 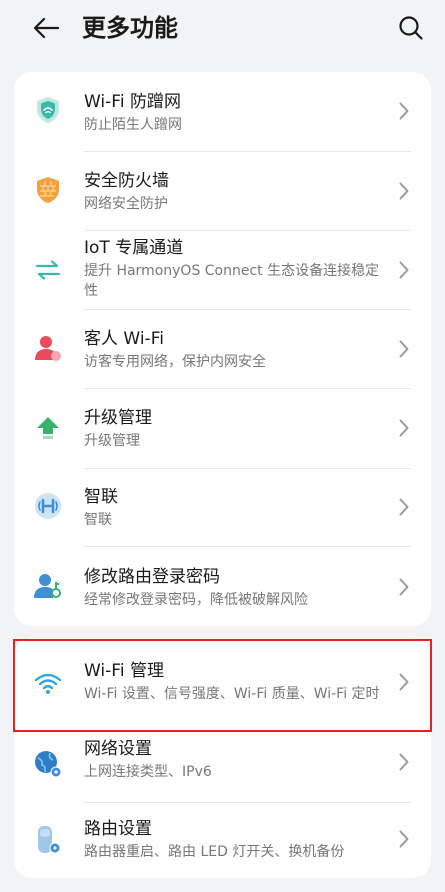 I want to click on firewall-icon, so click(x=48, y=190).